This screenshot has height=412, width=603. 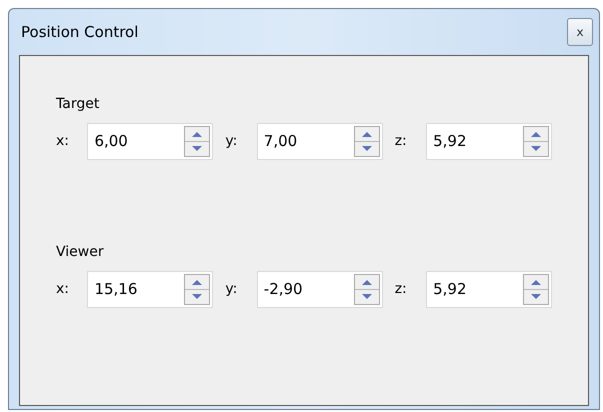 What do you see at coordinates (79, 32) in the screenshot?
I see `window-title: Position Control` at bounding box center [79, 32].